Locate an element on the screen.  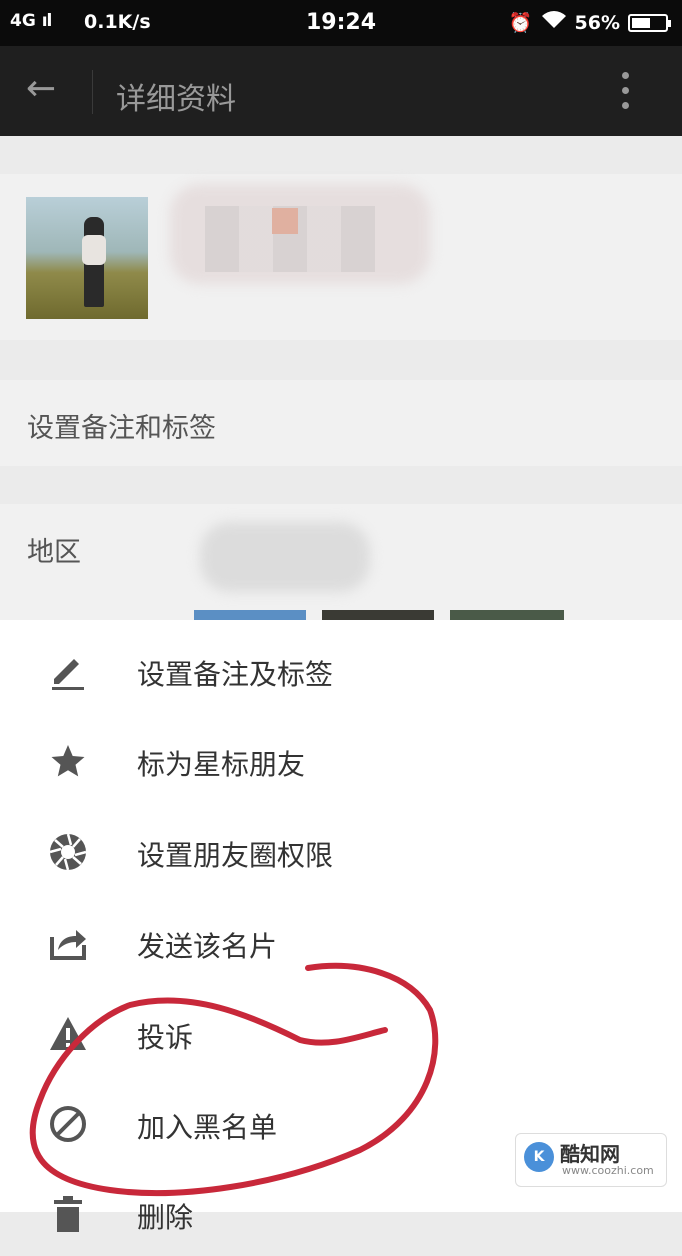
watermark: K 酷知网 www.coozhi.com is located at coordinates (591, 1160).